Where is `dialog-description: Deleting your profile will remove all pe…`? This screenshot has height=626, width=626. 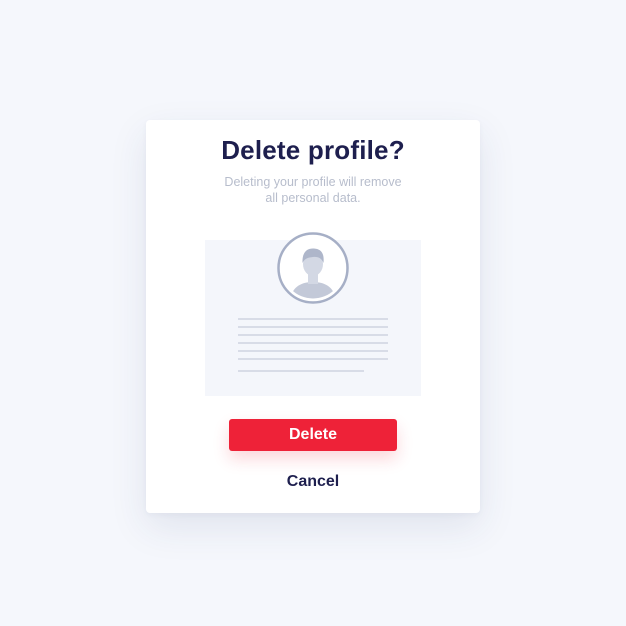 dialog-description: Deleting your profile will remove all pe… is located at coordinates (313, 190).